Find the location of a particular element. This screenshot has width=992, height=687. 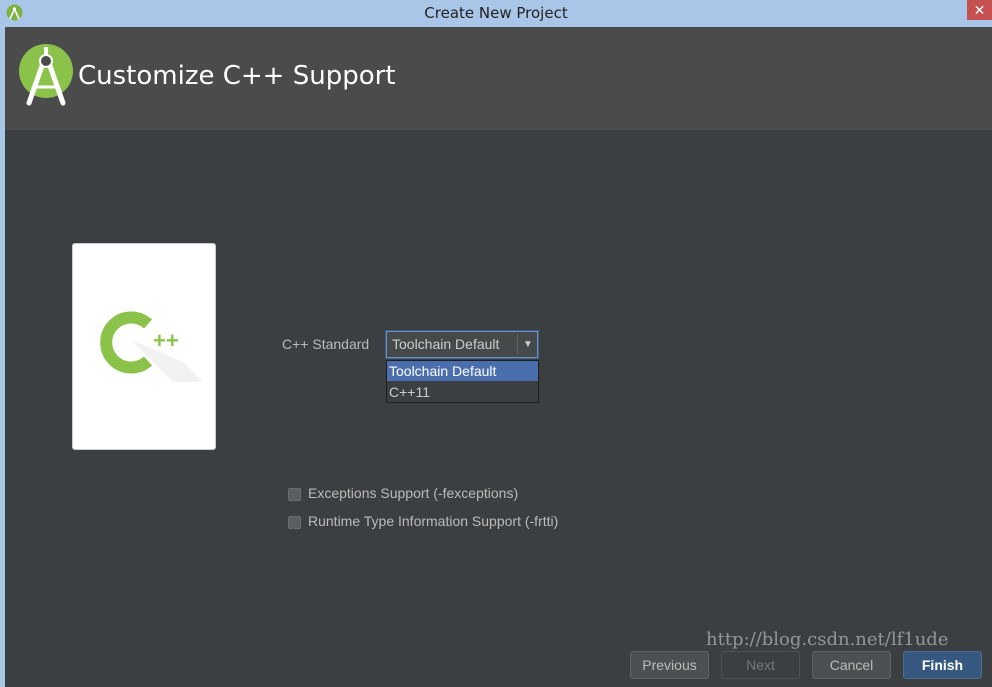

dropdown-option-cpp11: C++11 is located at coordinates (462, 392).